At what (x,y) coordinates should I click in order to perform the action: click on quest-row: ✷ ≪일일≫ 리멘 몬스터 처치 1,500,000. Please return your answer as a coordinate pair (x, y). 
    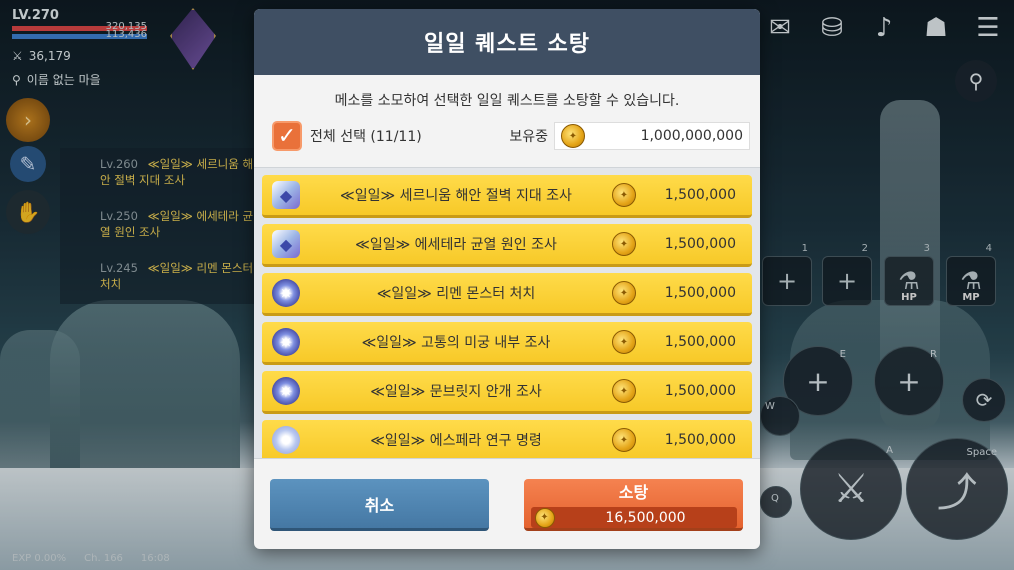
    Looking at the image, I should click on (507, 294).